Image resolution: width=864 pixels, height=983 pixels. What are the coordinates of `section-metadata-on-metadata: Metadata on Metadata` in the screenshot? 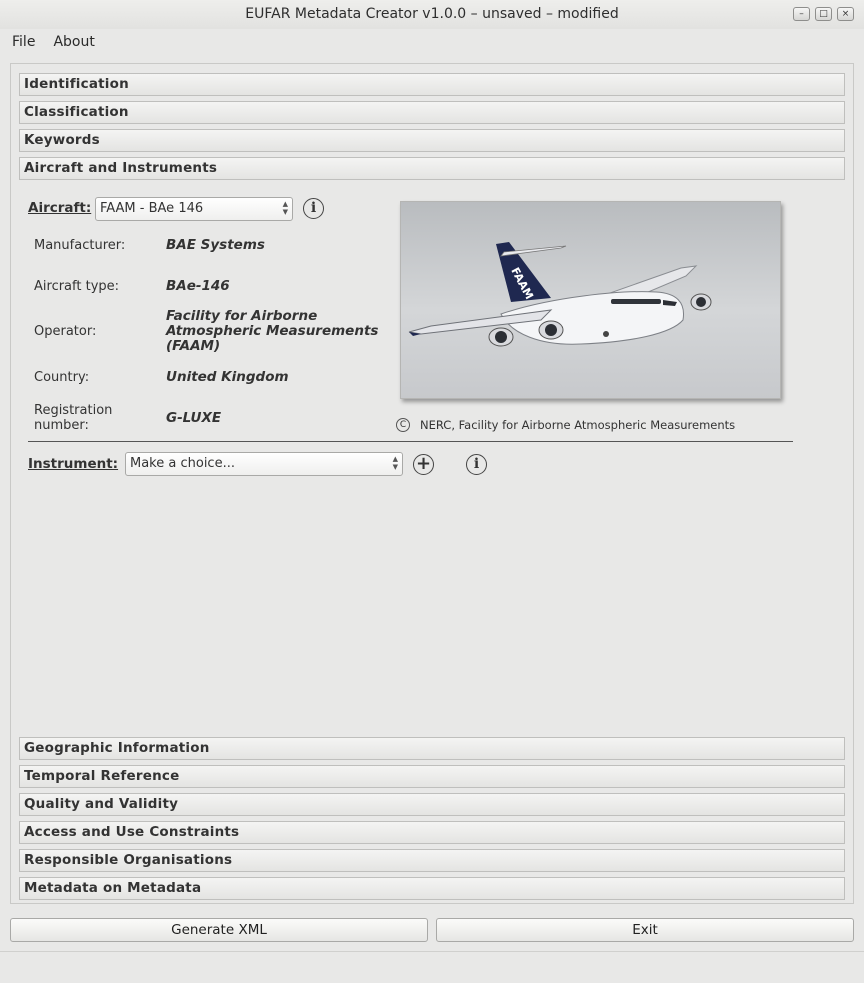 It's located at (432, 888).